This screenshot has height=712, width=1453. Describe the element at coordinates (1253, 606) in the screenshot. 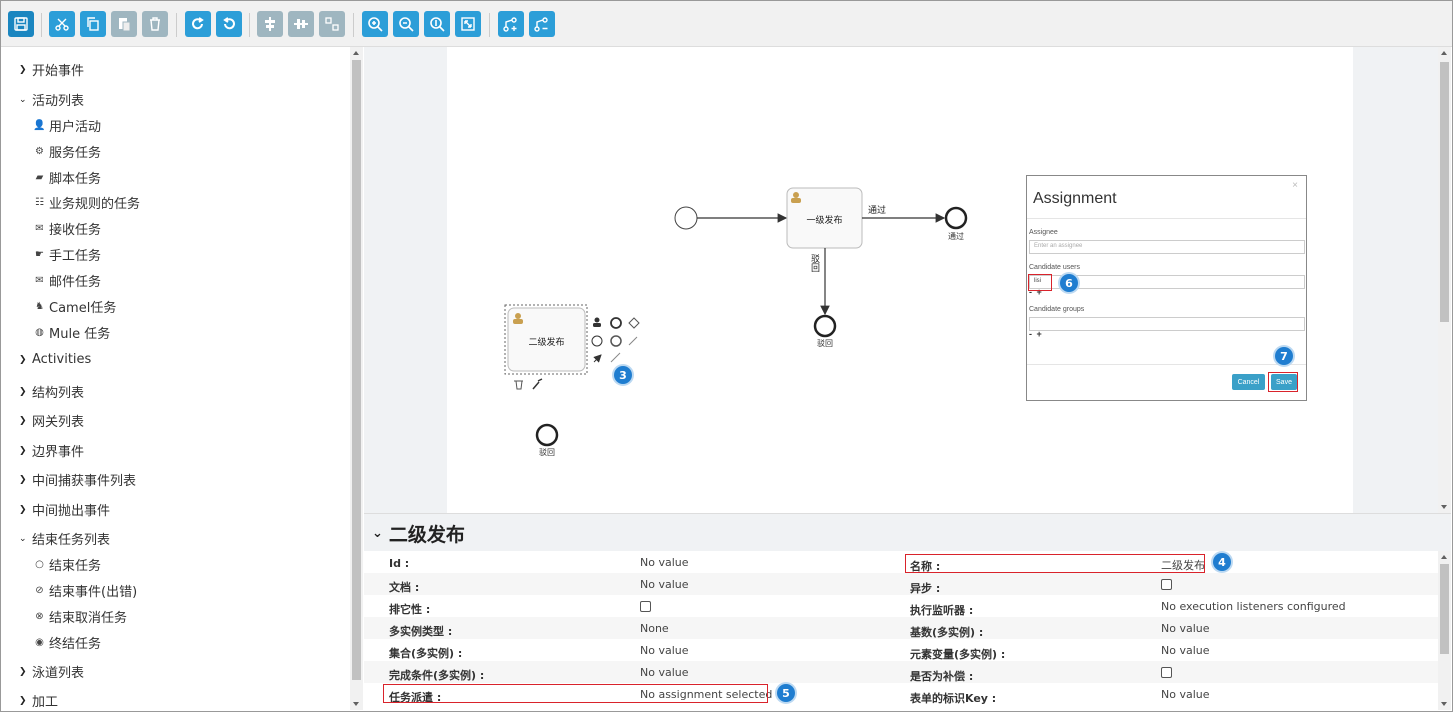

I see `property-value-execution-listeners: No execution listeners configured` at that location.